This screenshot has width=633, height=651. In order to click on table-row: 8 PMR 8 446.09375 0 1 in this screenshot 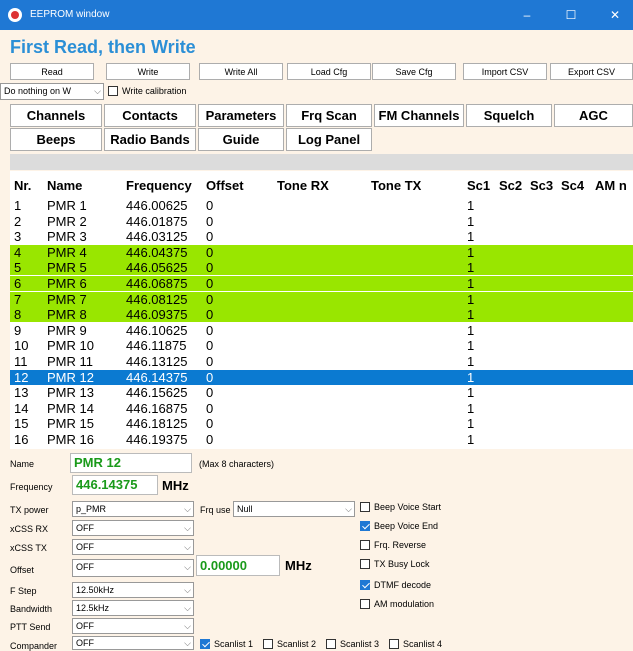, I will do `click(321, 315)`.